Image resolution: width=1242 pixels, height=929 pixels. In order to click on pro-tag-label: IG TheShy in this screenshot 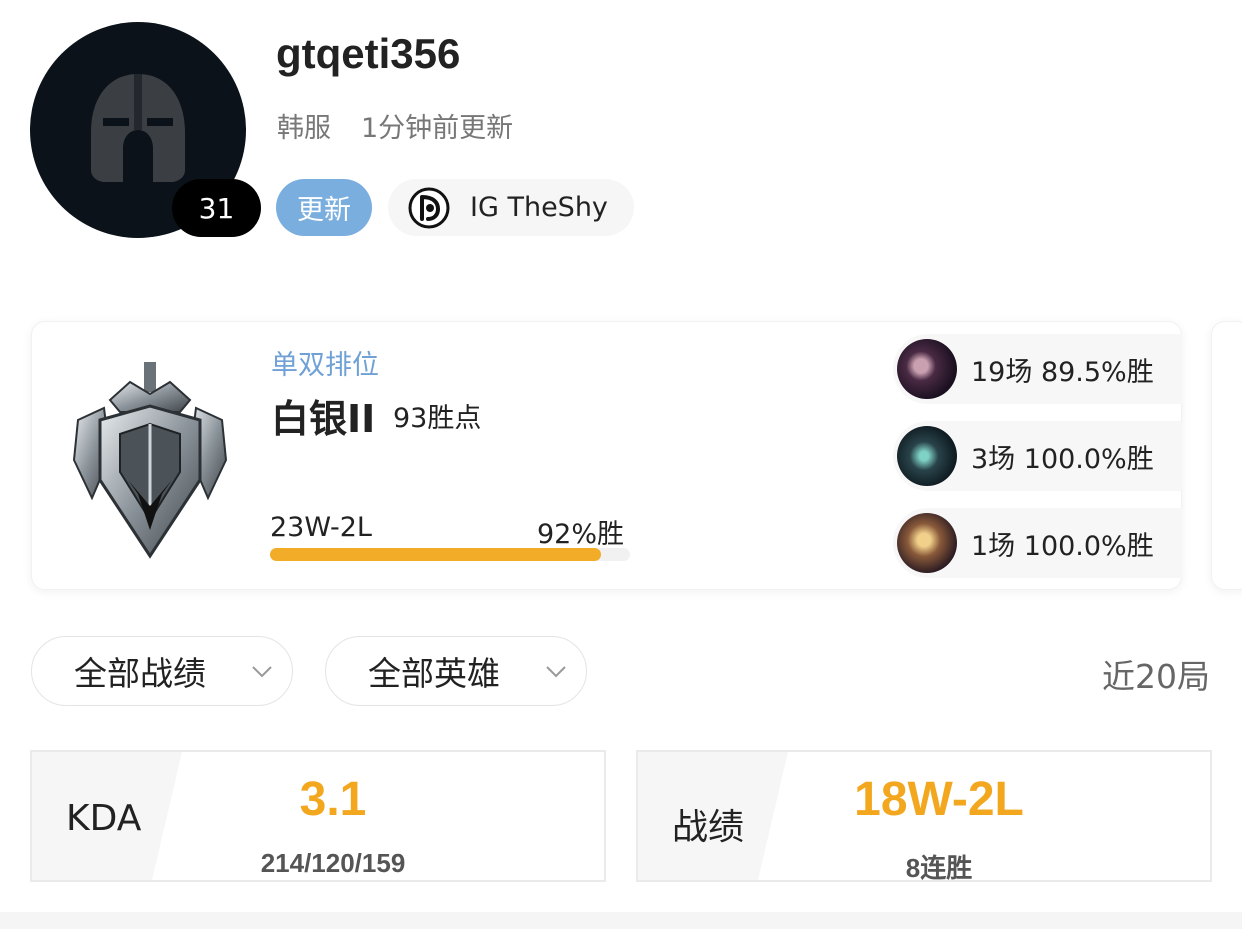, I will do `click(539, 207)`.